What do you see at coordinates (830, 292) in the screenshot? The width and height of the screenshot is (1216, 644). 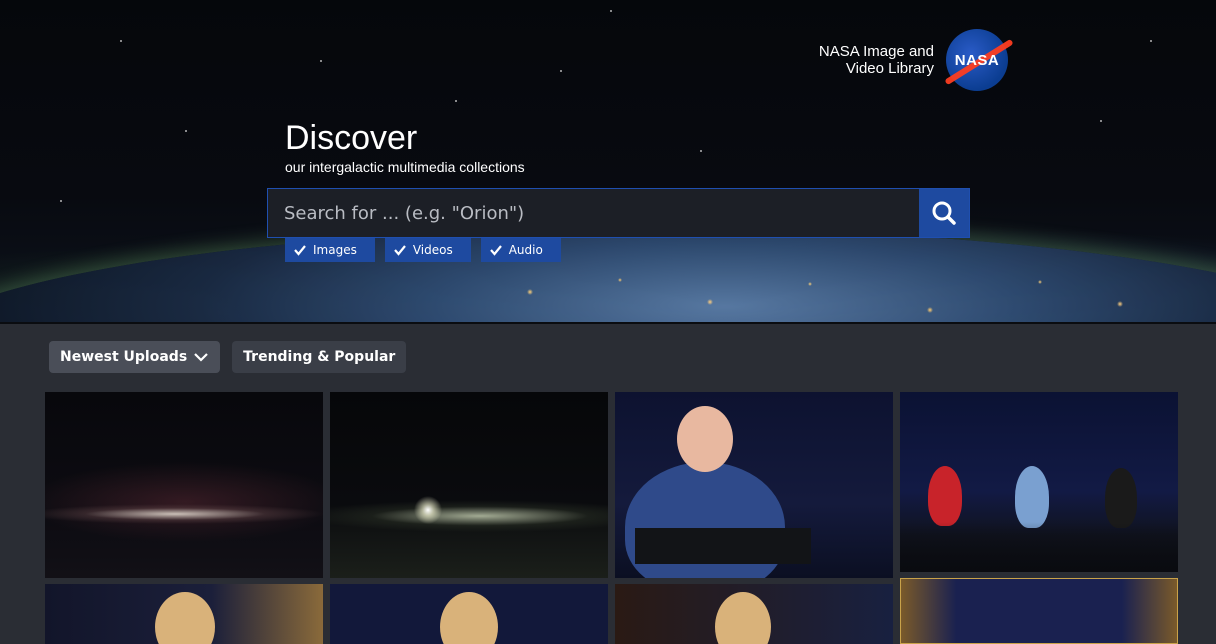 I see `city-lights` at bounding box center [830, 292].